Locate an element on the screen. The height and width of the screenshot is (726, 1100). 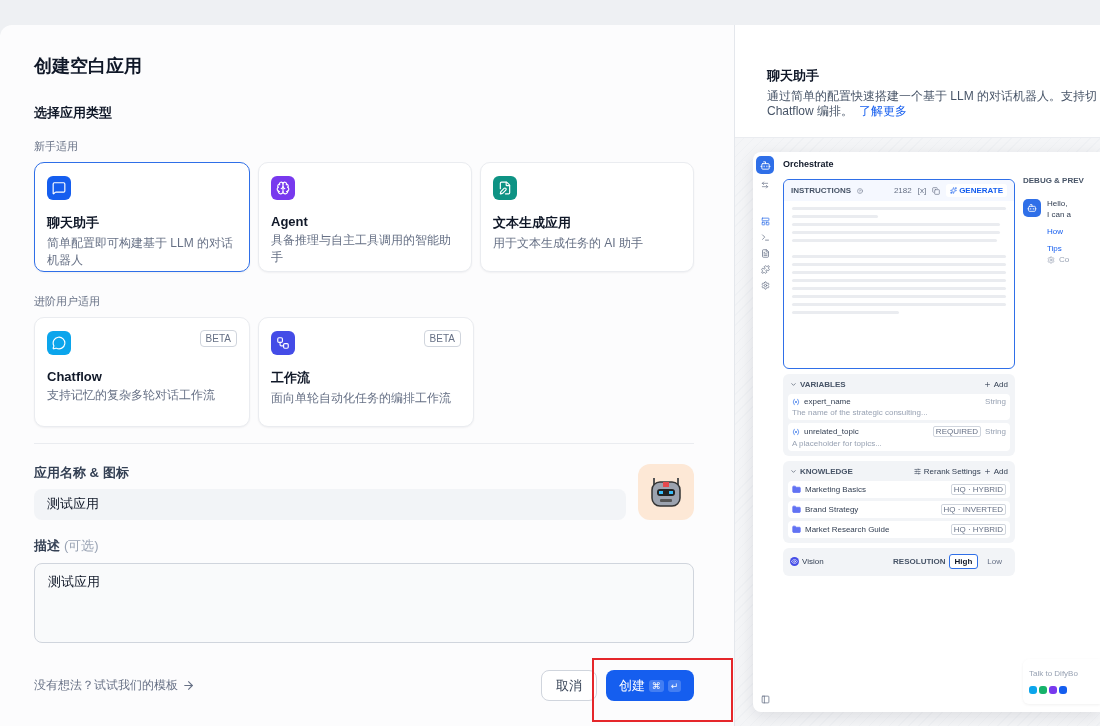
card-description: 用于文本生成任务的 AI 助手 is located at coordinates (568, 243).